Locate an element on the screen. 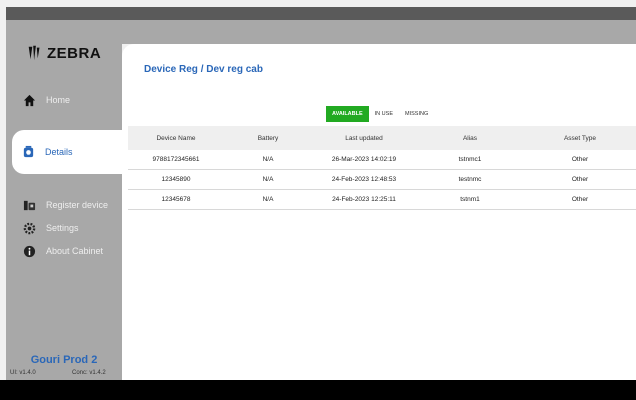  column-header-alias: Alias is located at coordinates (470, 138).